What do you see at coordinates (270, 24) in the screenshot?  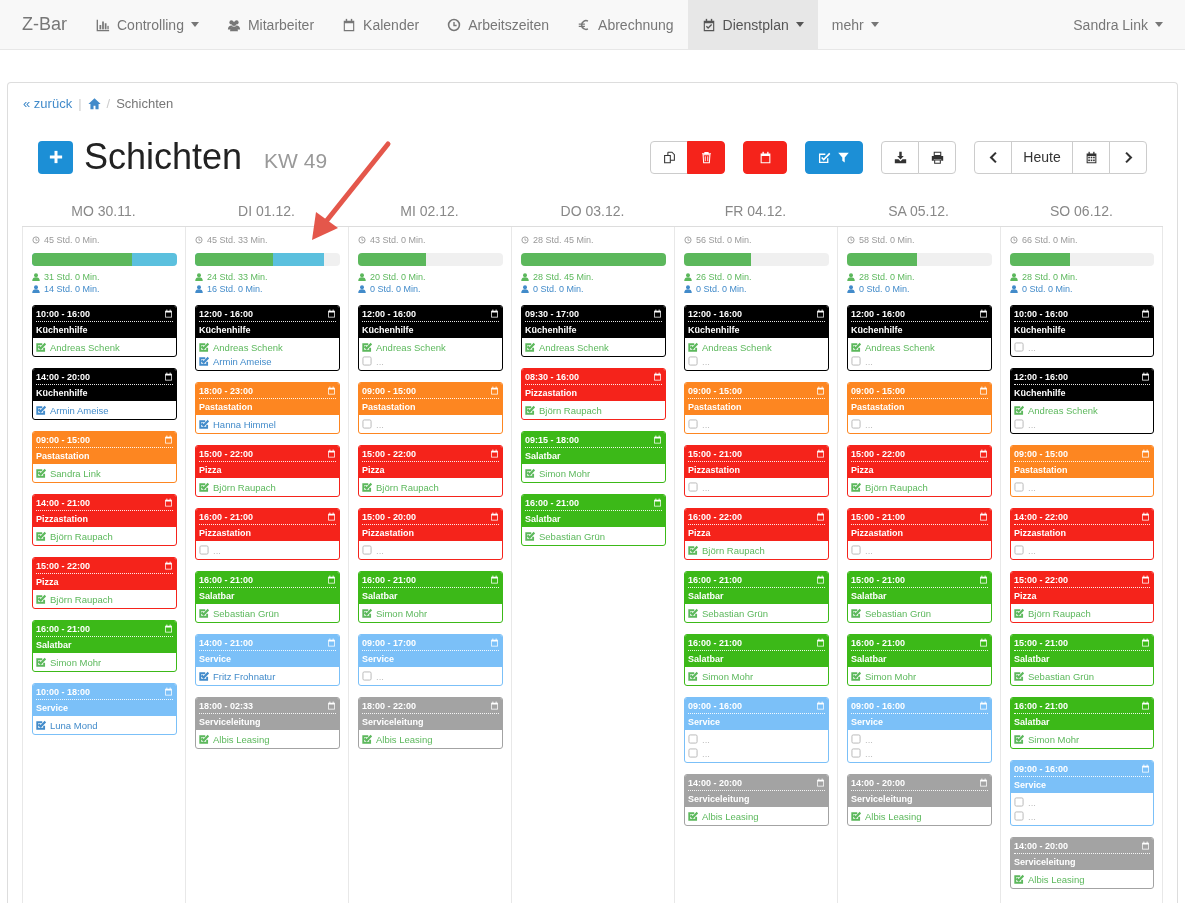 I see `nav-tab: Mitarbeiter` at bounding box center [270, 24].